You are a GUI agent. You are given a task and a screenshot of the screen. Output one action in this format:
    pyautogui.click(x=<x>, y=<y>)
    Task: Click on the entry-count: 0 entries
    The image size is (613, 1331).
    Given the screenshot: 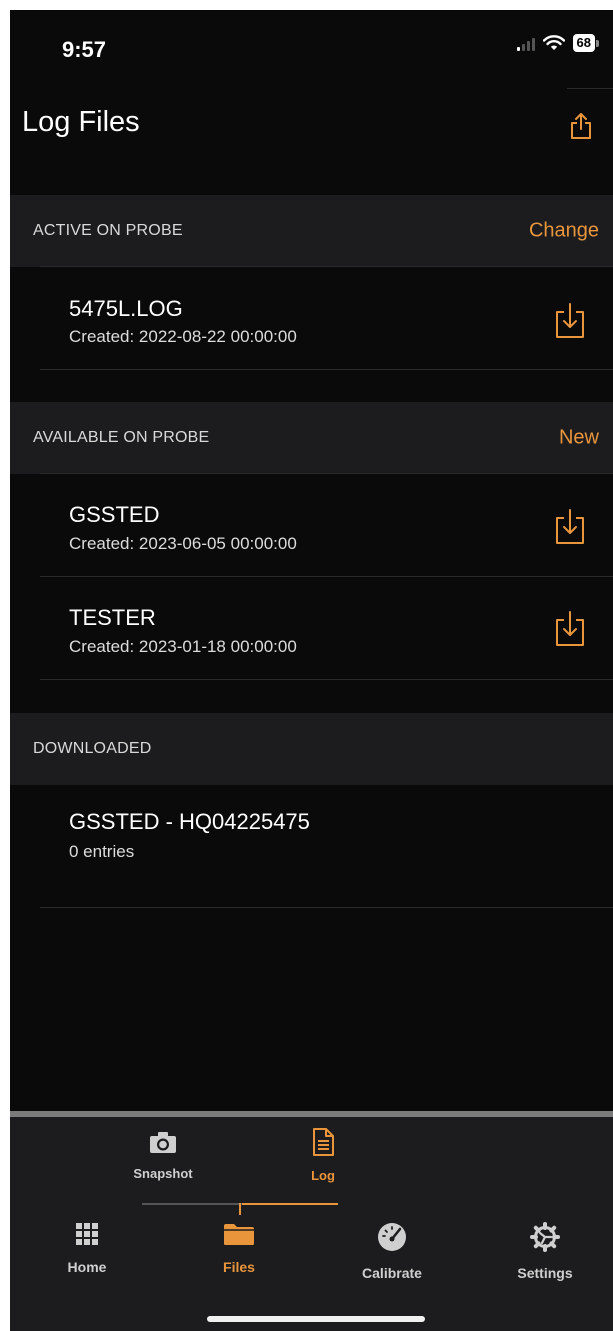 What is the action you would take?
    pyautogui.click(x=102, y=851)
    